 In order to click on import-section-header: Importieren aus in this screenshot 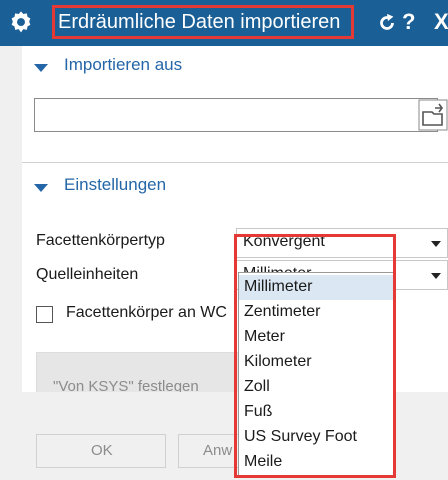, I will do `click(235, 69)`.